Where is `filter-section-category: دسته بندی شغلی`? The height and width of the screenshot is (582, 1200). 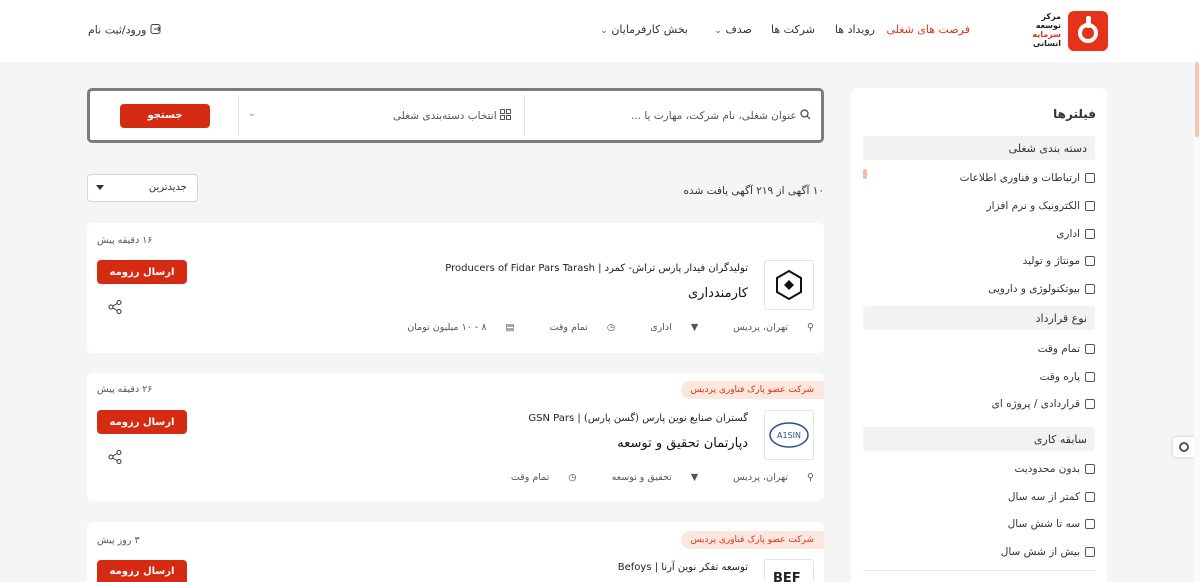 filter-section-category: دسته بندی شغلی is located at coordinates (979, 148).